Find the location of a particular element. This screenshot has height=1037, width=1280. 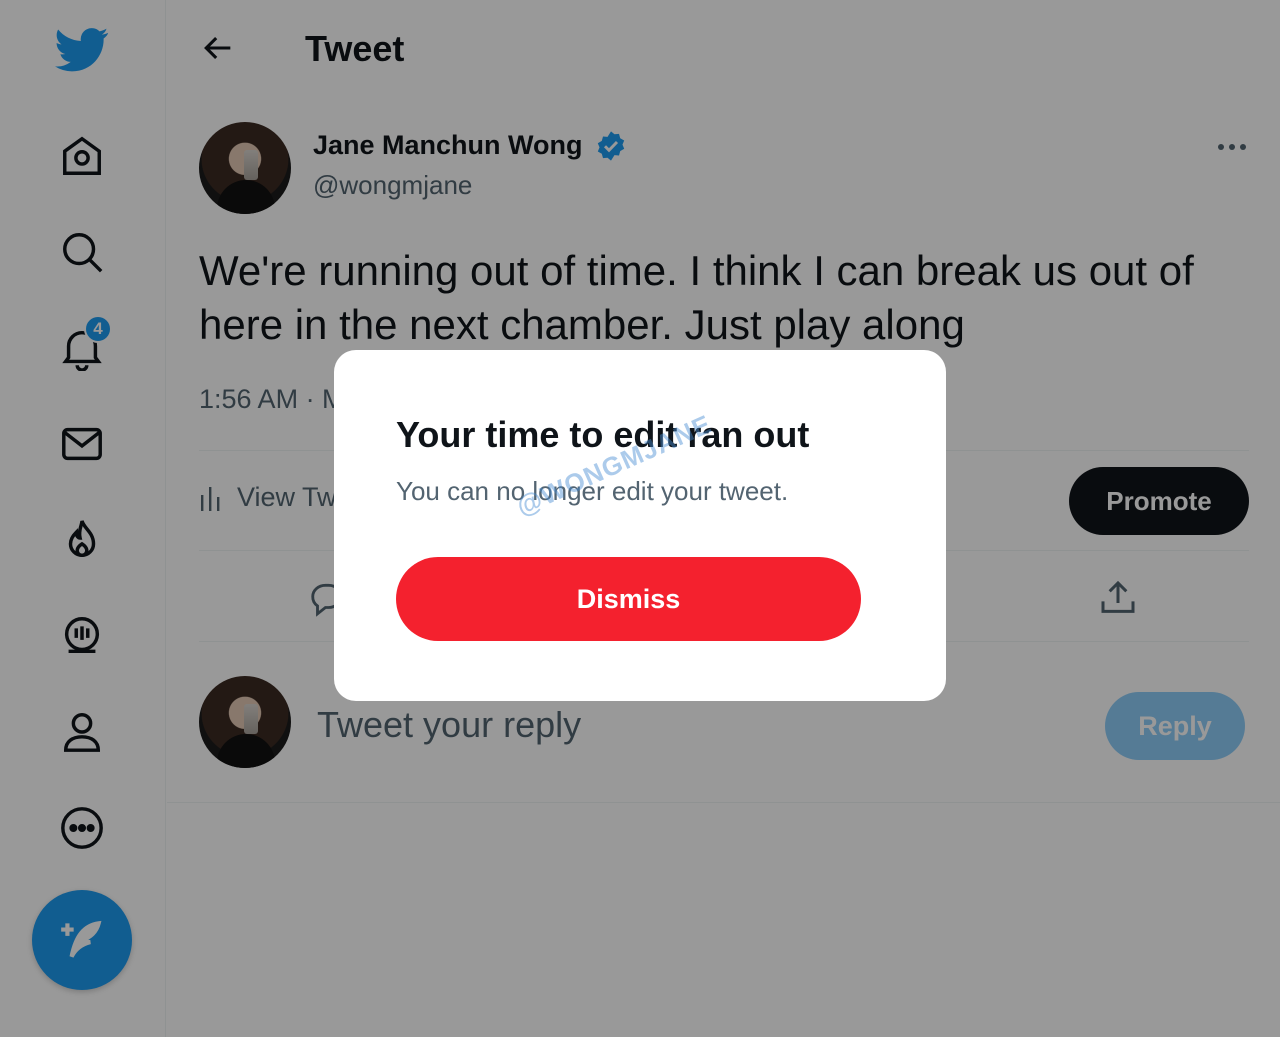

dismiss-button: Dismiss is located at coordinates (628, 599).